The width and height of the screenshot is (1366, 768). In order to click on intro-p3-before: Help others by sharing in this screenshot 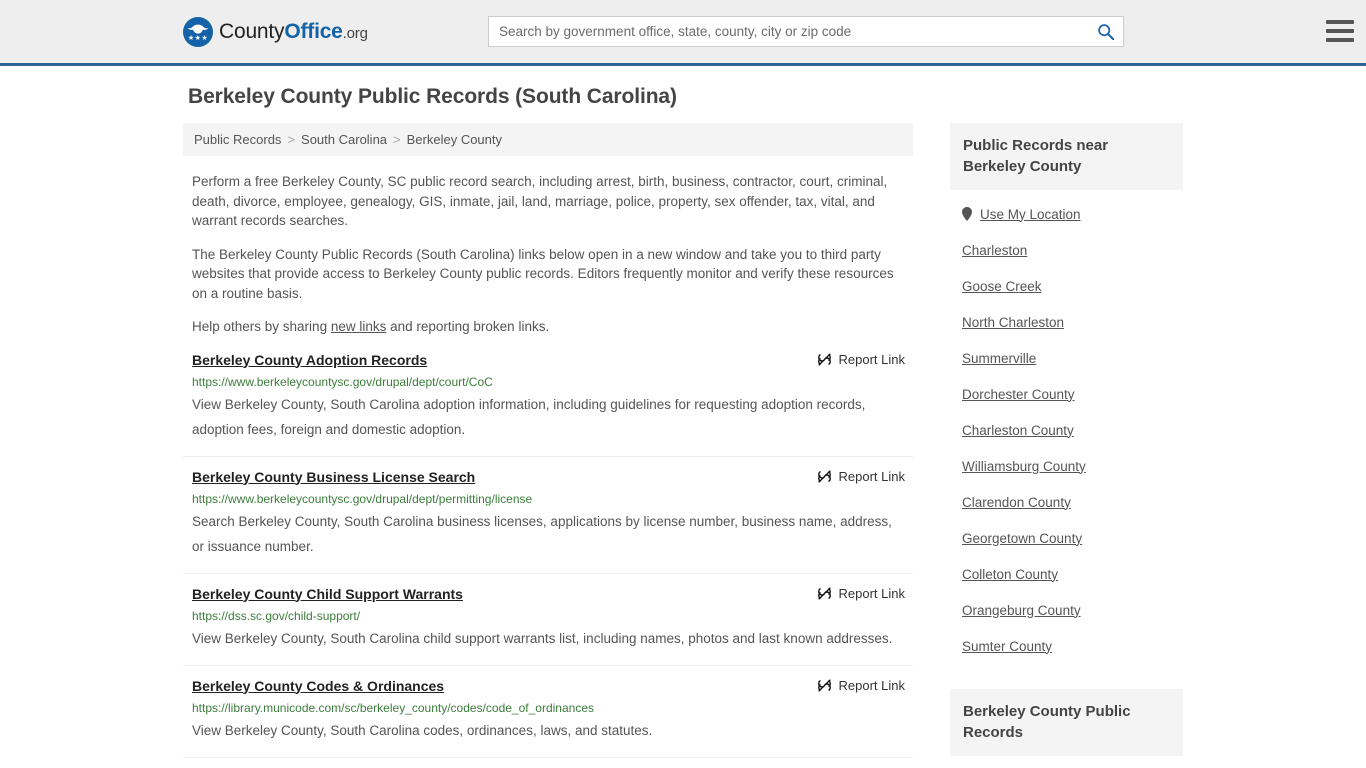, I will do `click(261, 326)`.